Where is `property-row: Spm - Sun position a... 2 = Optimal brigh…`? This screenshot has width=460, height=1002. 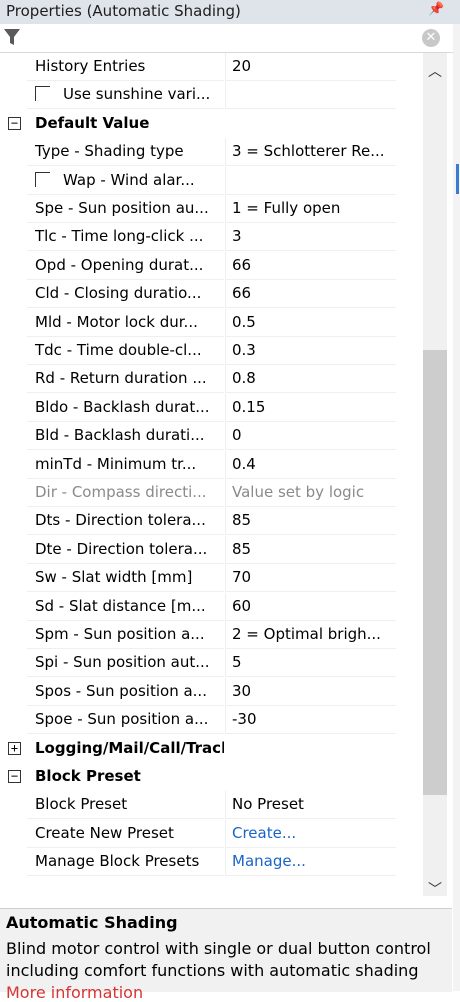 property-row: Spm - Sun position a... 2 = Optimal brigh… is located at coordinates (211, 635).